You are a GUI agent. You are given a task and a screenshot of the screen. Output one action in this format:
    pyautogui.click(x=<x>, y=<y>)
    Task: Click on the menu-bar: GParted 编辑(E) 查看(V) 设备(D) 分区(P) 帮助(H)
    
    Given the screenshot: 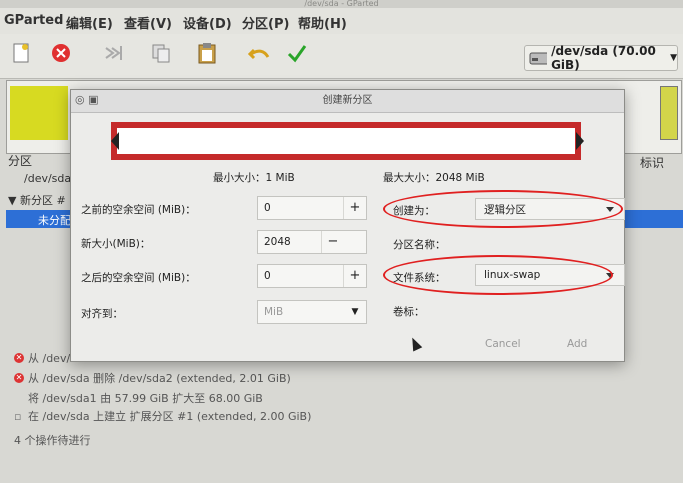 What is the action you would take?
    pyautogui.click(x=341, y=21)
    